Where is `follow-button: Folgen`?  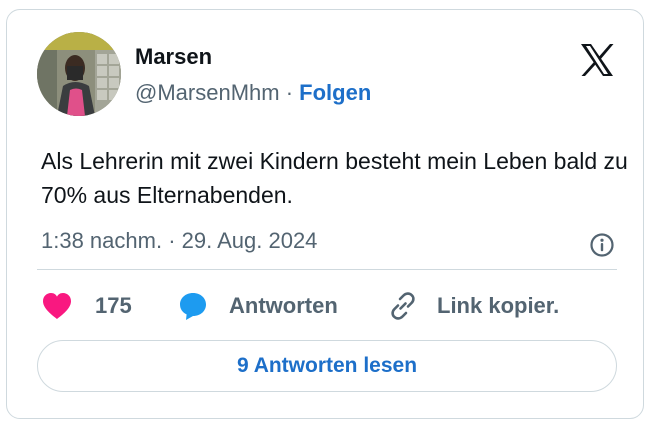 follow-button: Folgen is located at coordinates (335, 92).